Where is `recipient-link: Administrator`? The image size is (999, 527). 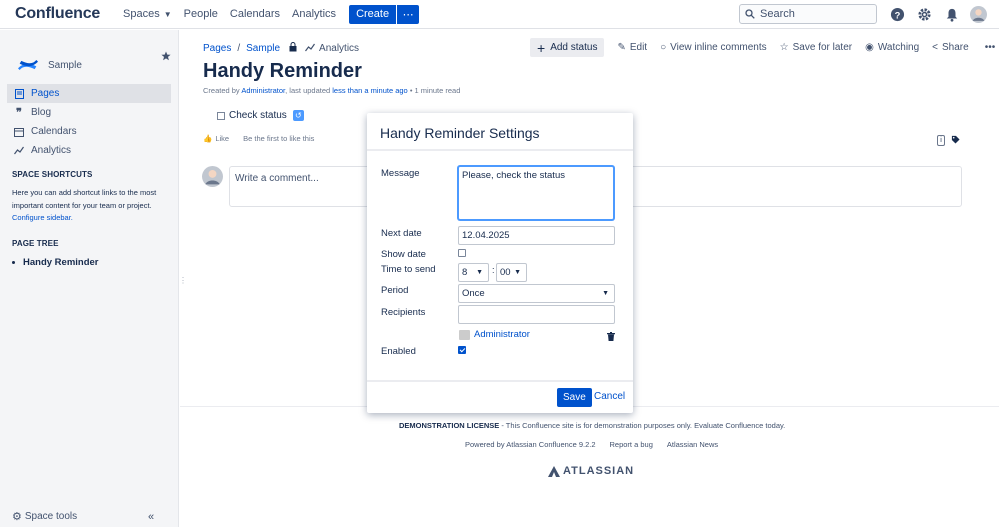 recipient-link: Administrator is located at coordinates (502, 334).